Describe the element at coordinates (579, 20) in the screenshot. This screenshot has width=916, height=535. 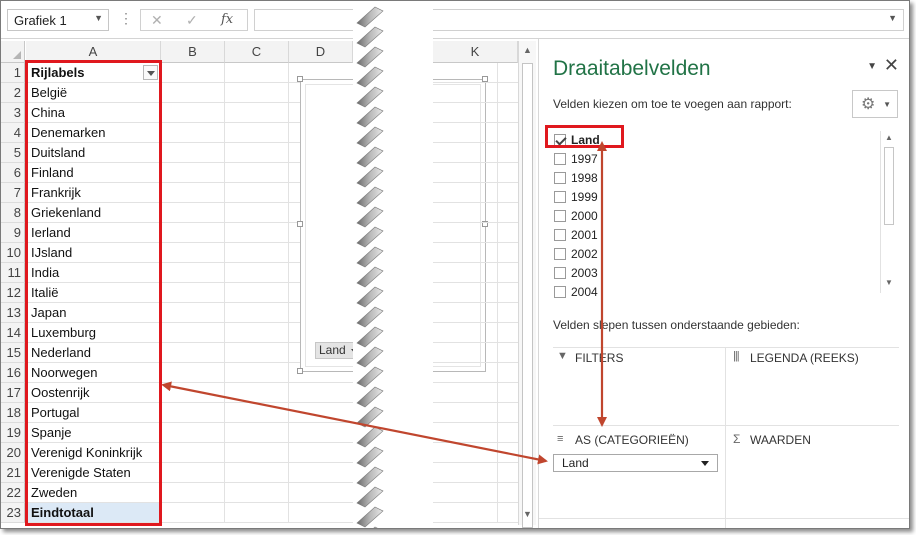
I see `formula-input: ▼` at that location.